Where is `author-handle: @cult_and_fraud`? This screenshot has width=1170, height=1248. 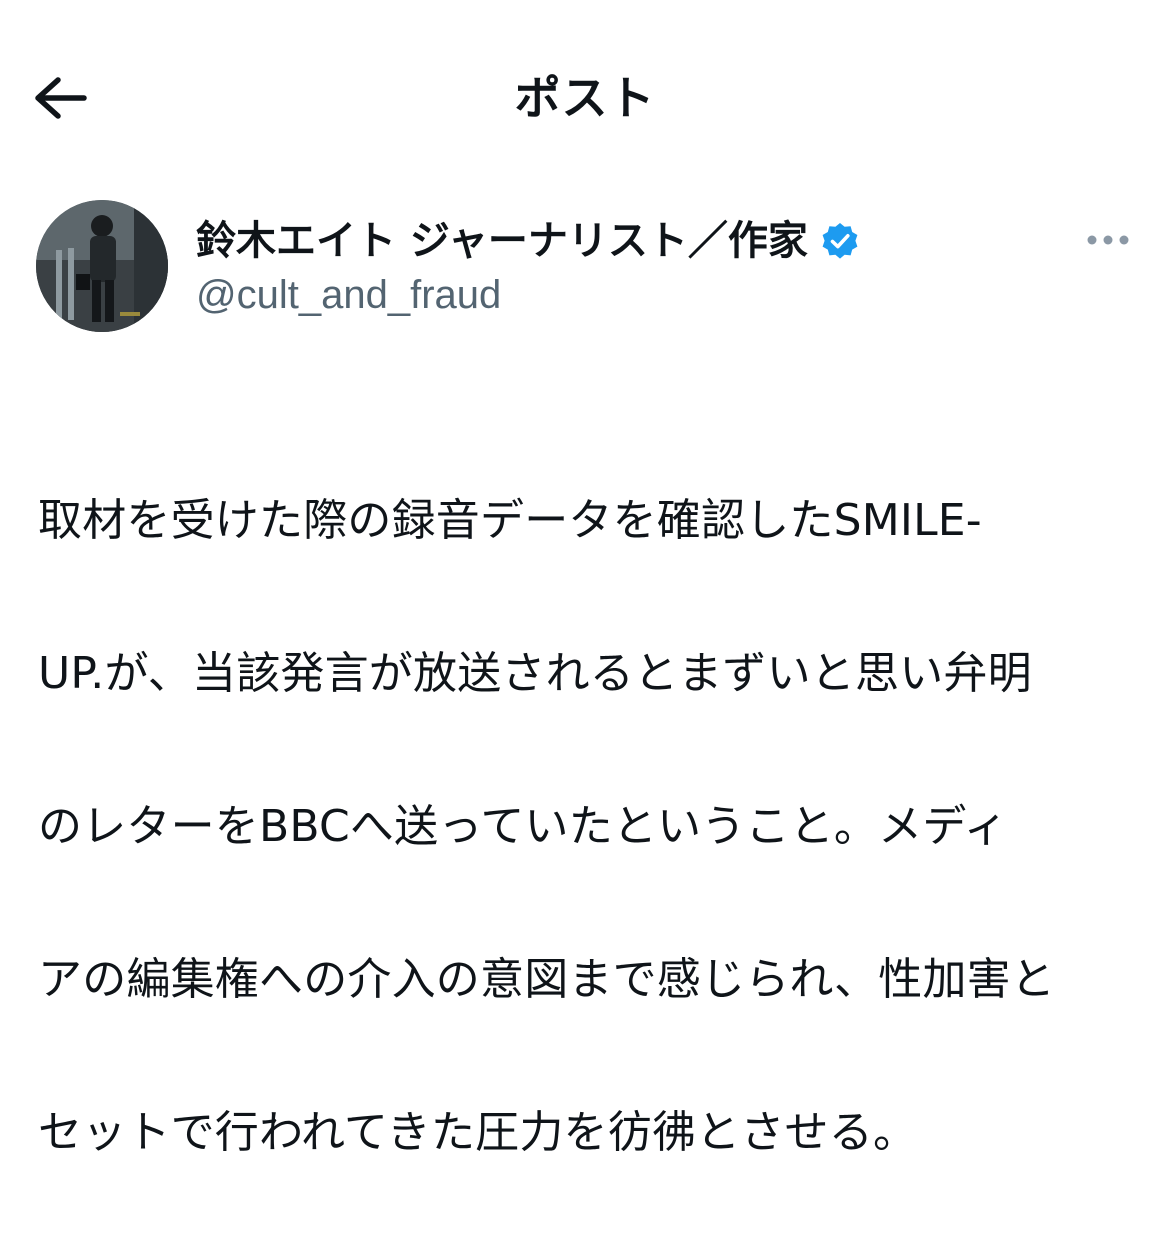
author-handle: @cult_and_fraud is located at coordinates (348, 295).